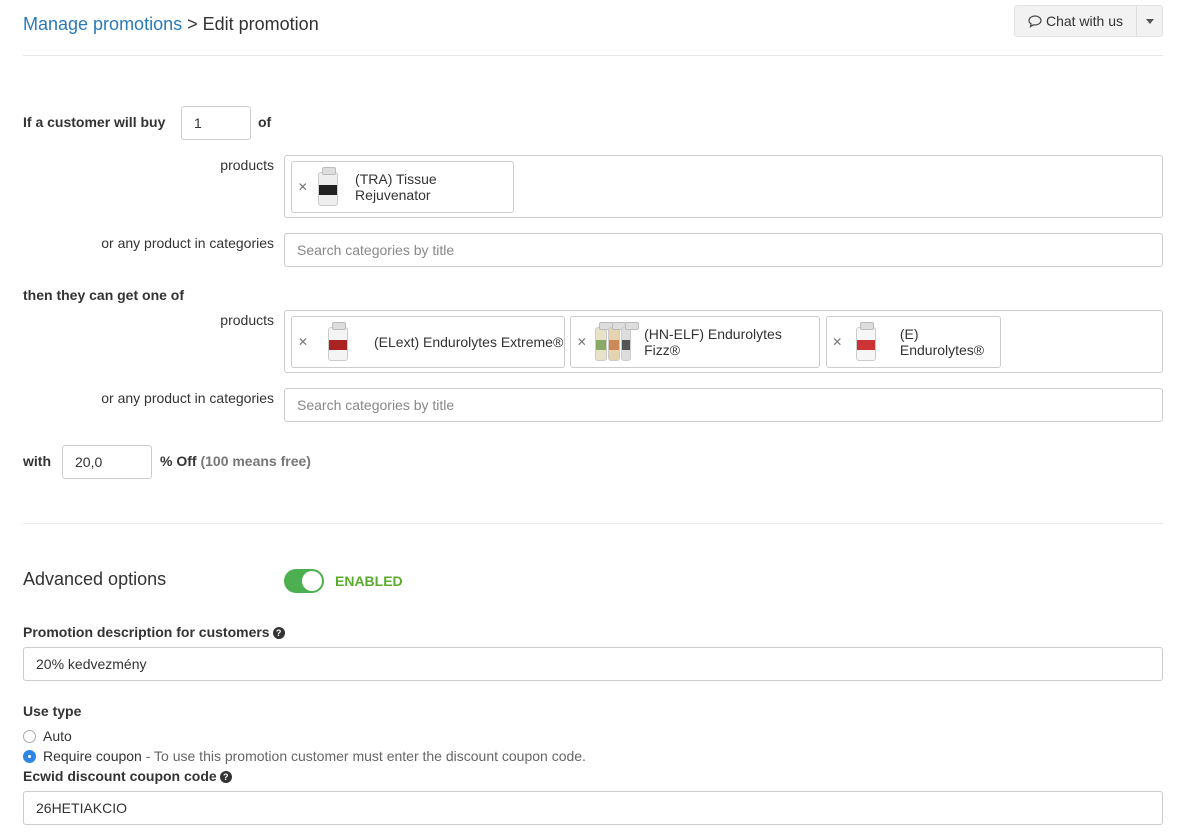  I want to click on discount-prefix-label: with, so click(37, 461).